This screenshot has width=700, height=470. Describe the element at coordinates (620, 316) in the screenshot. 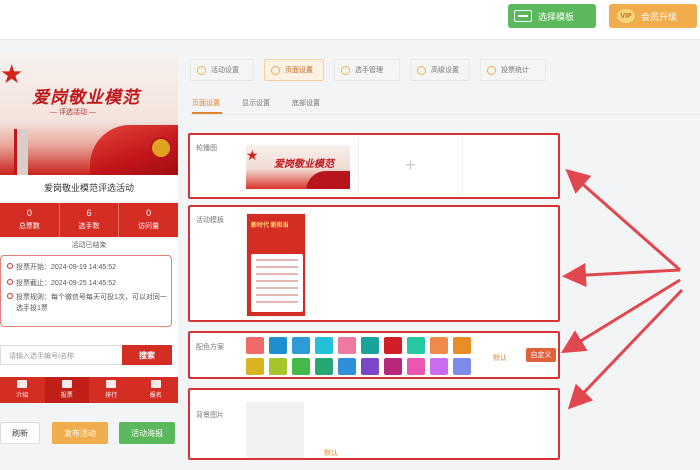

I see `arrow-to-color-scheme` at that location.